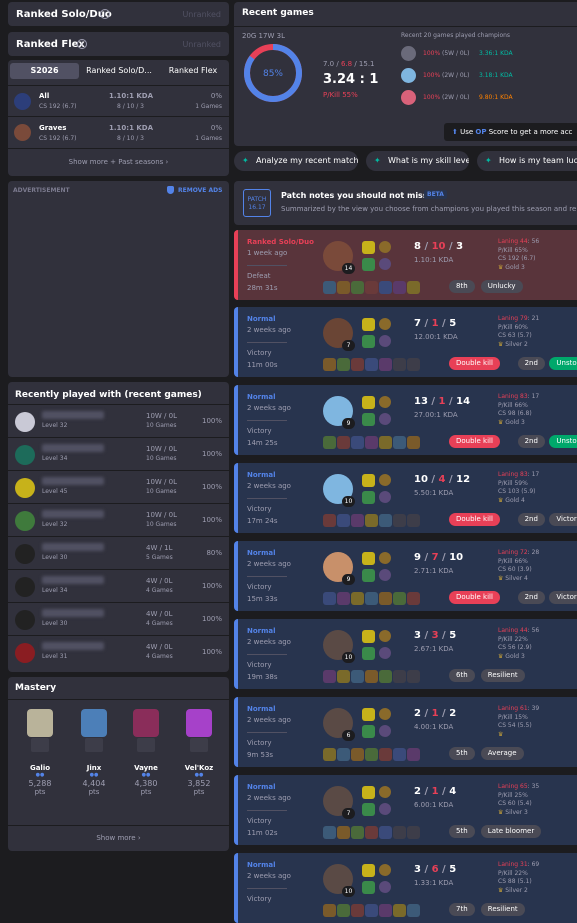 Image resolution: width=577 pixels, height=923 pixels. I want to click on player-record: 4W / 1L, so click(159, 548).